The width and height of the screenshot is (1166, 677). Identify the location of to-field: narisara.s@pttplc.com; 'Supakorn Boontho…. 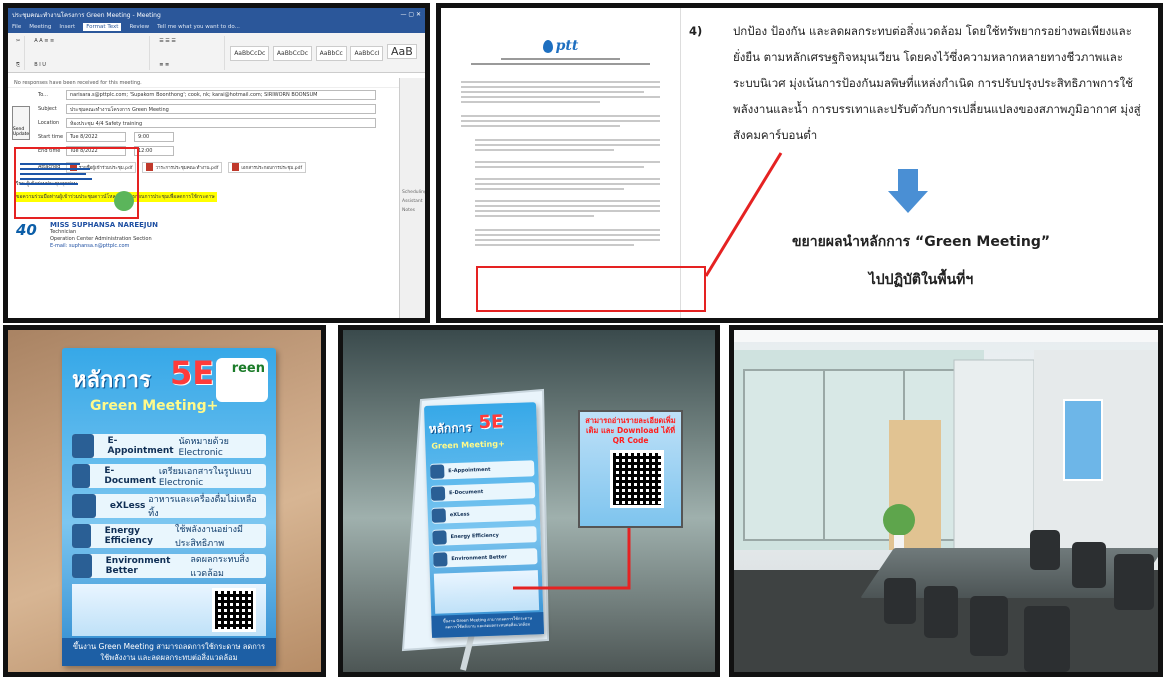
(221, 95).